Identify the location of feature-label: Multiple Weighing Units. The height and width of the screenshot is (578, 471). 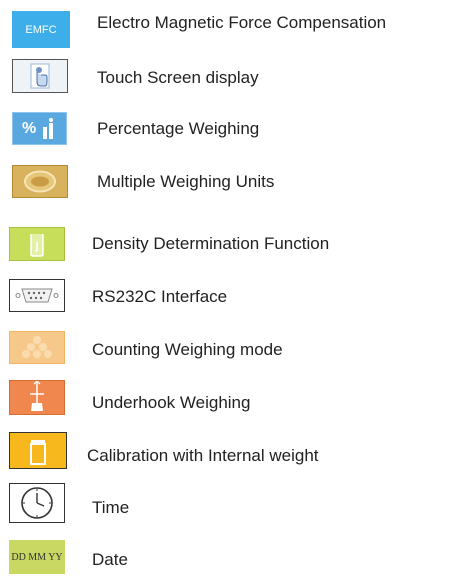
(186, 181).